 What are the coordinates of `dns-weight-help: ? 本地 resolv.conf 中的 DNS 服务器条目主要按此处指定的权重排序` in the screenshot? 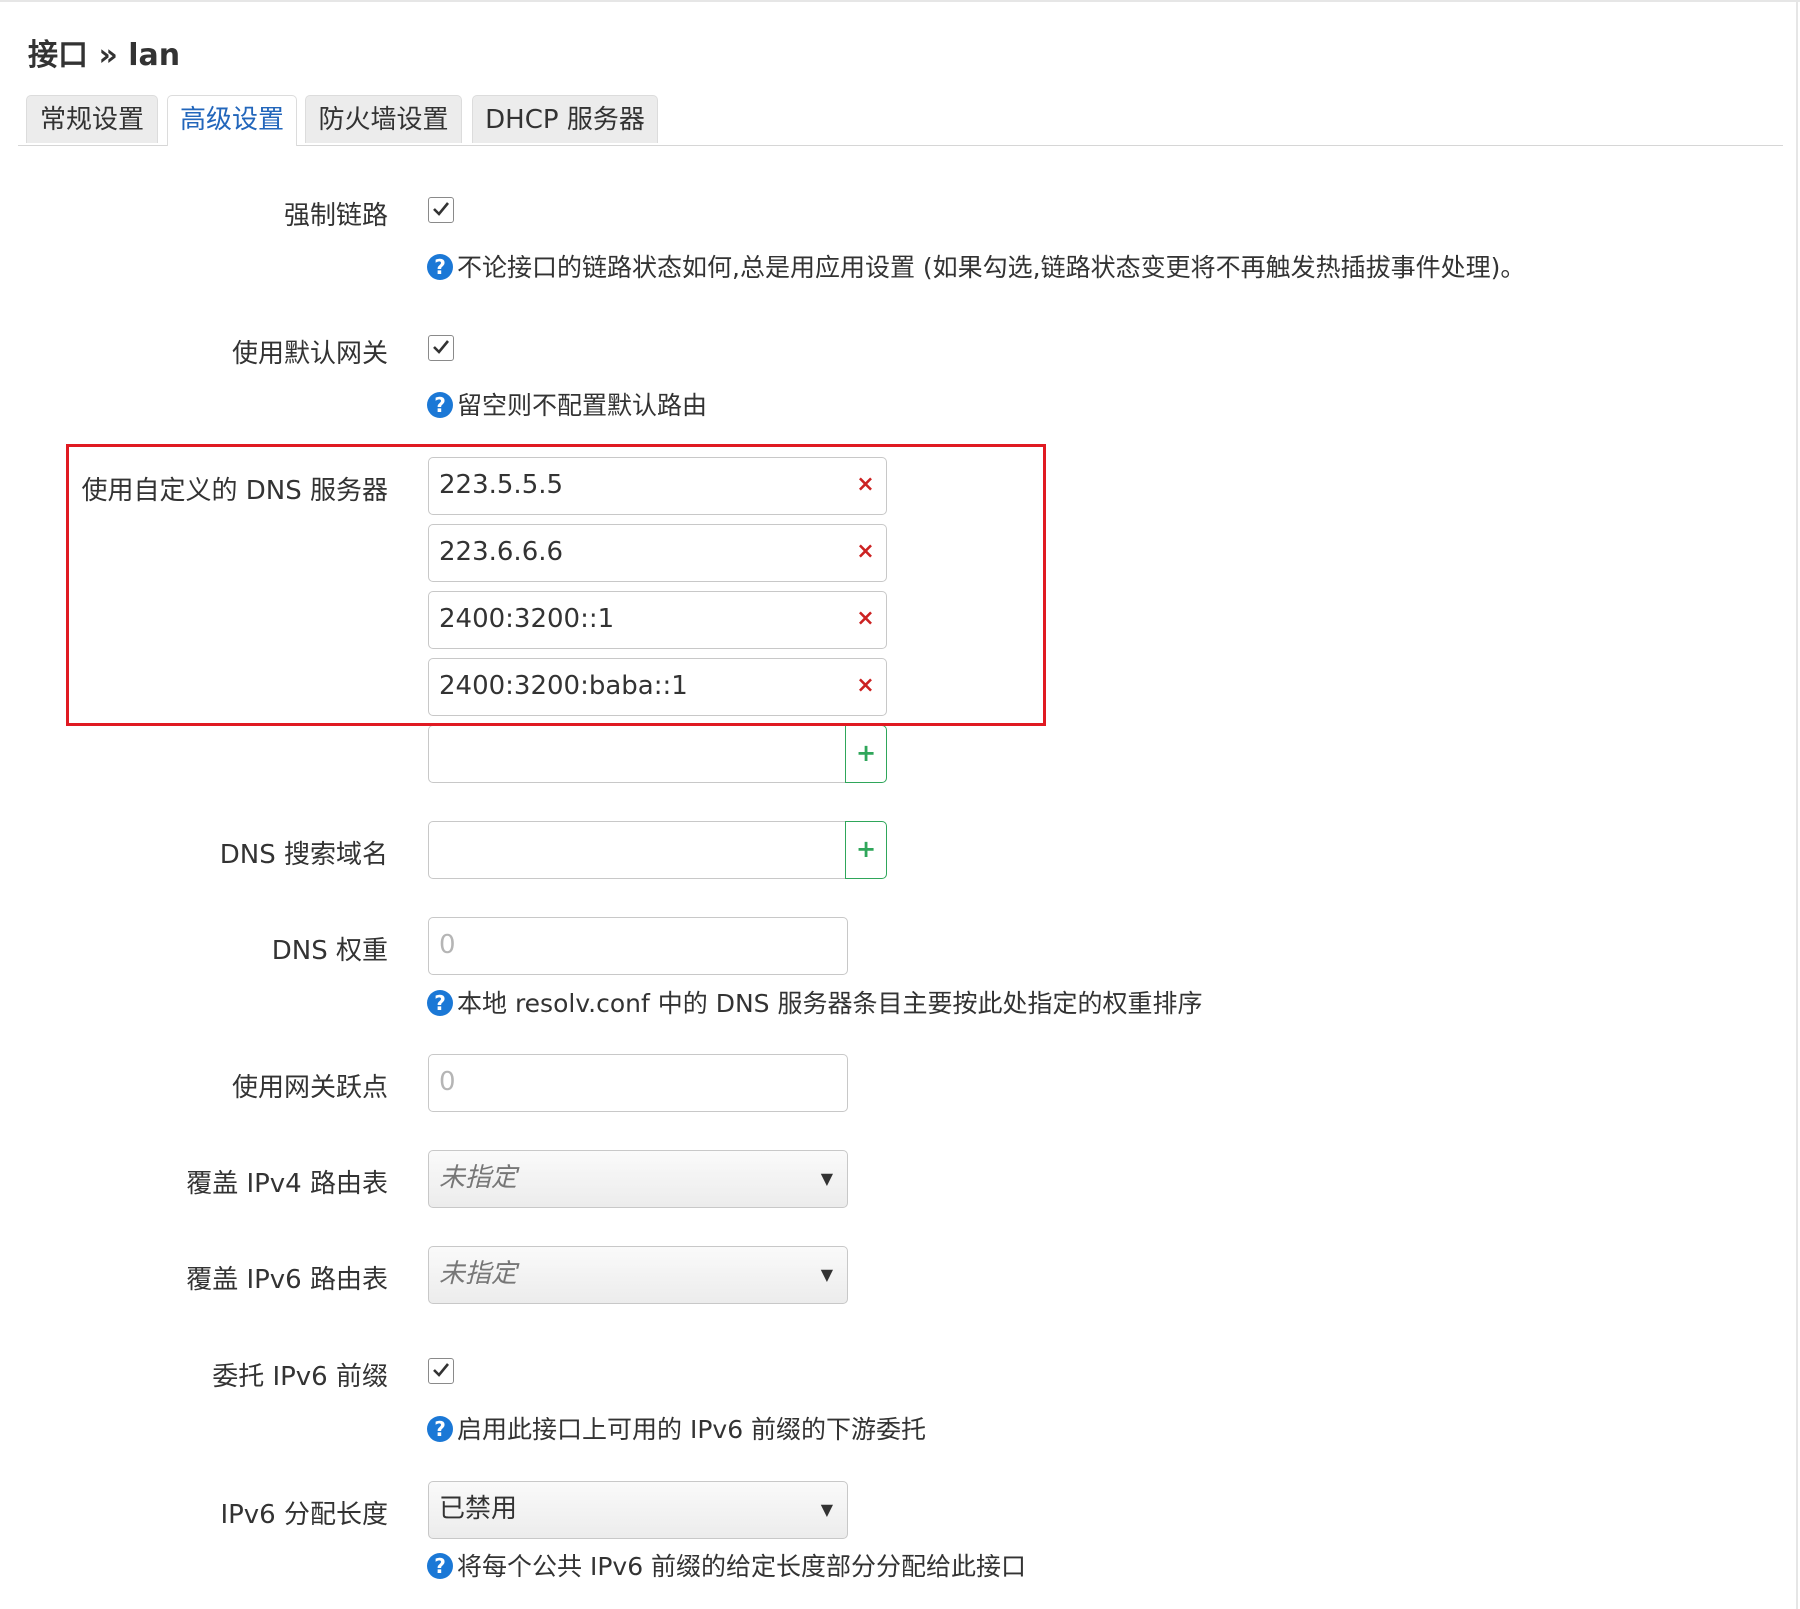 It's located at (814, 1002).